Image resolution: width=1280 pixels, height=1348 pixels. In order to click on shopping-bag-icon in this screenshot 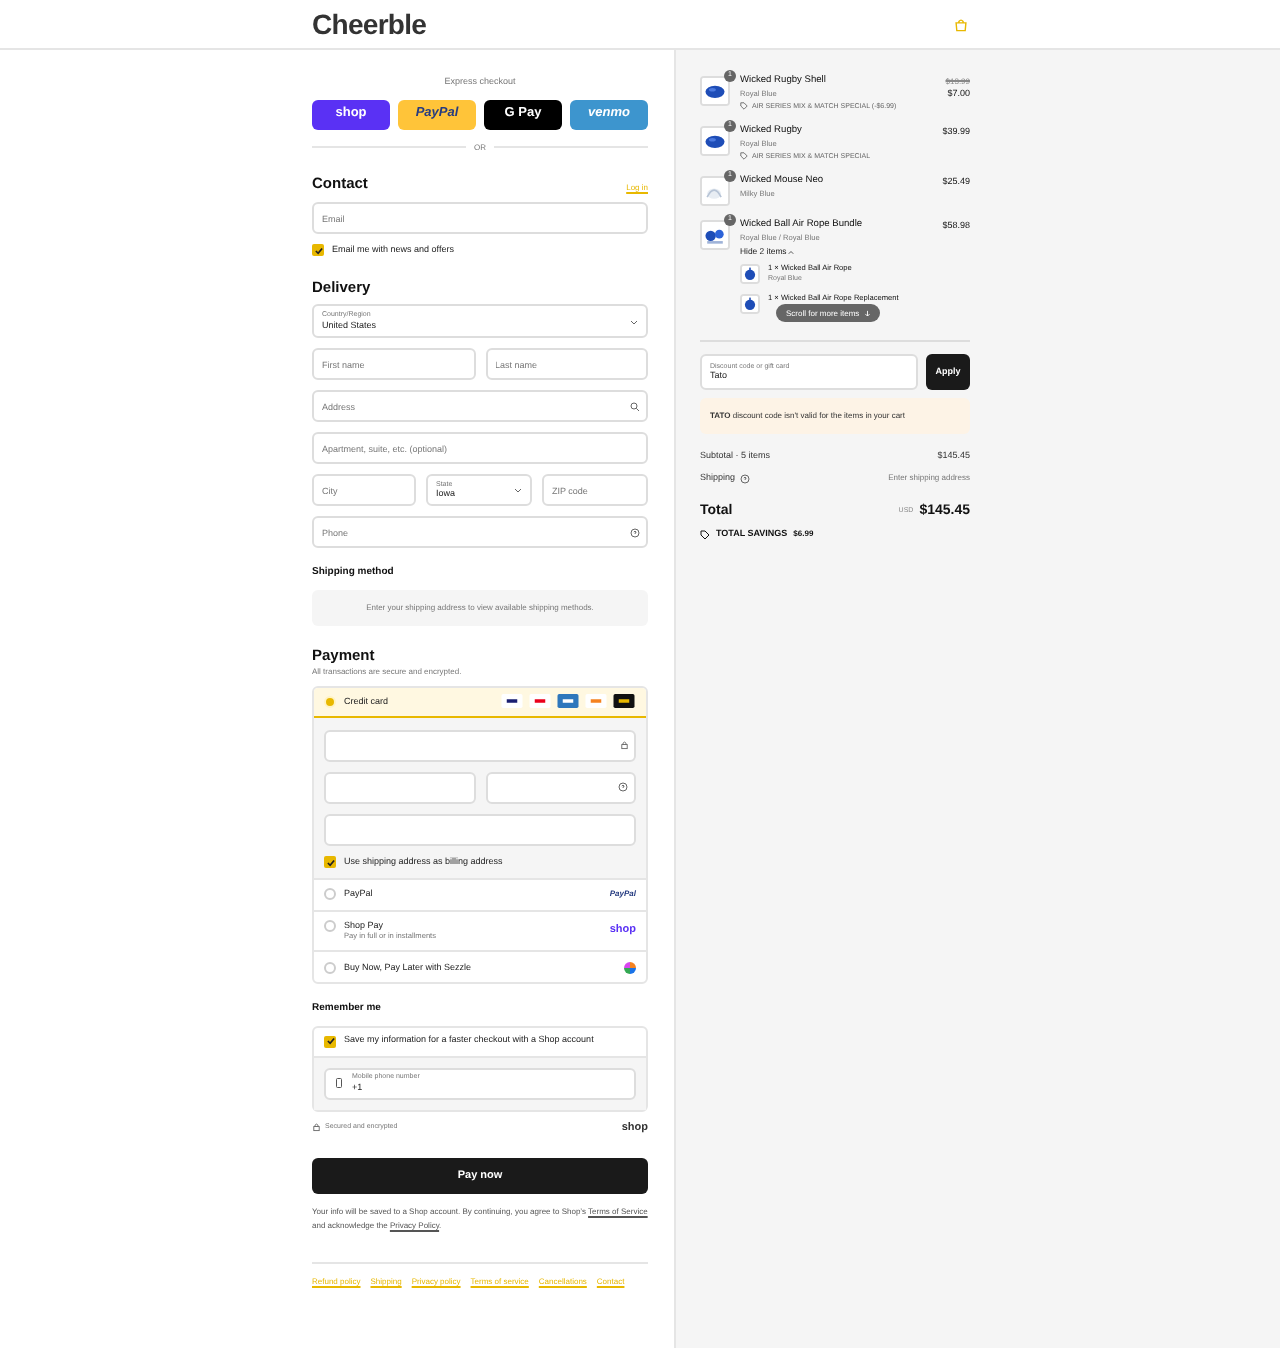, I will do `click(961, 24)`.